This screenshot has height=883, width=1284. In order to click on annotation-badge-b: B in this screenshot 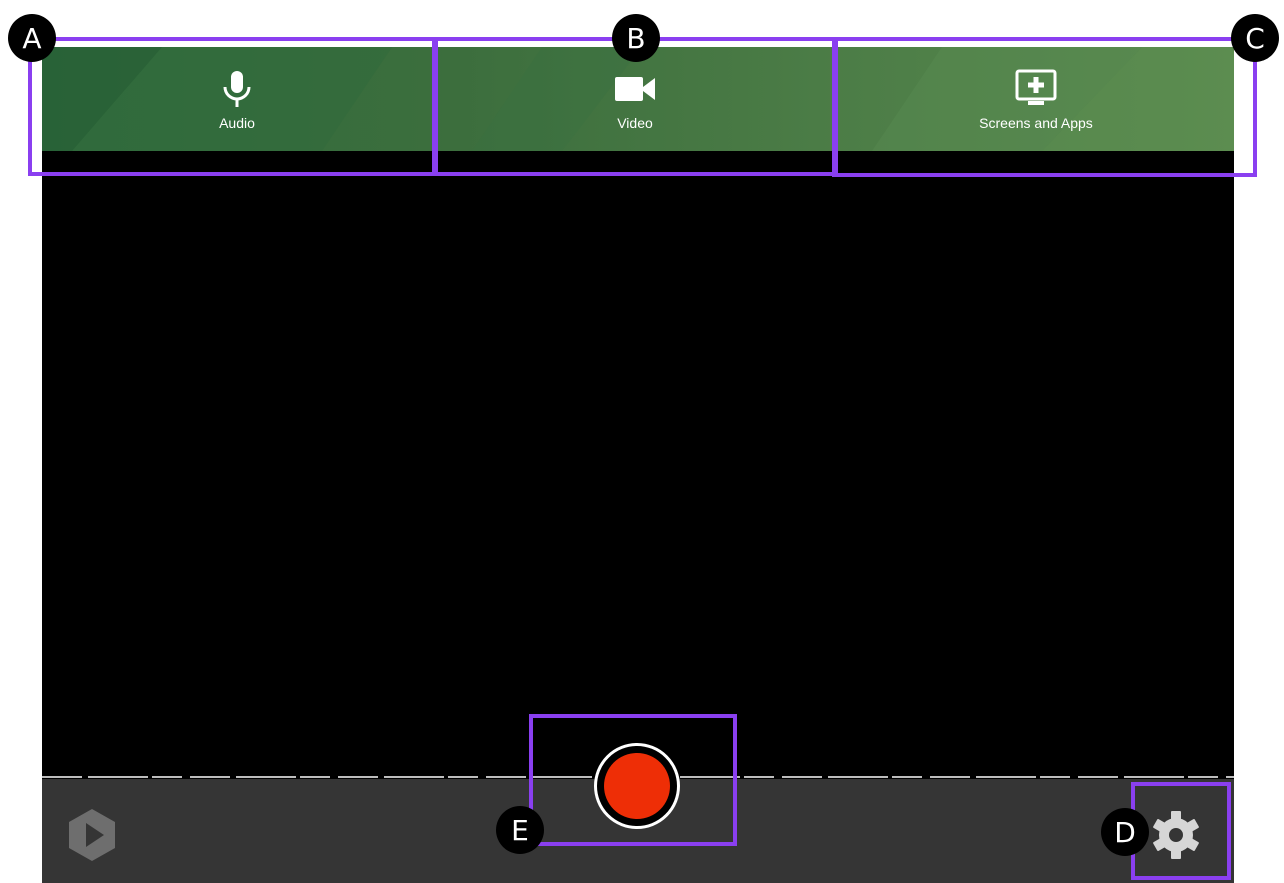, I will do `click(636, 38)`.